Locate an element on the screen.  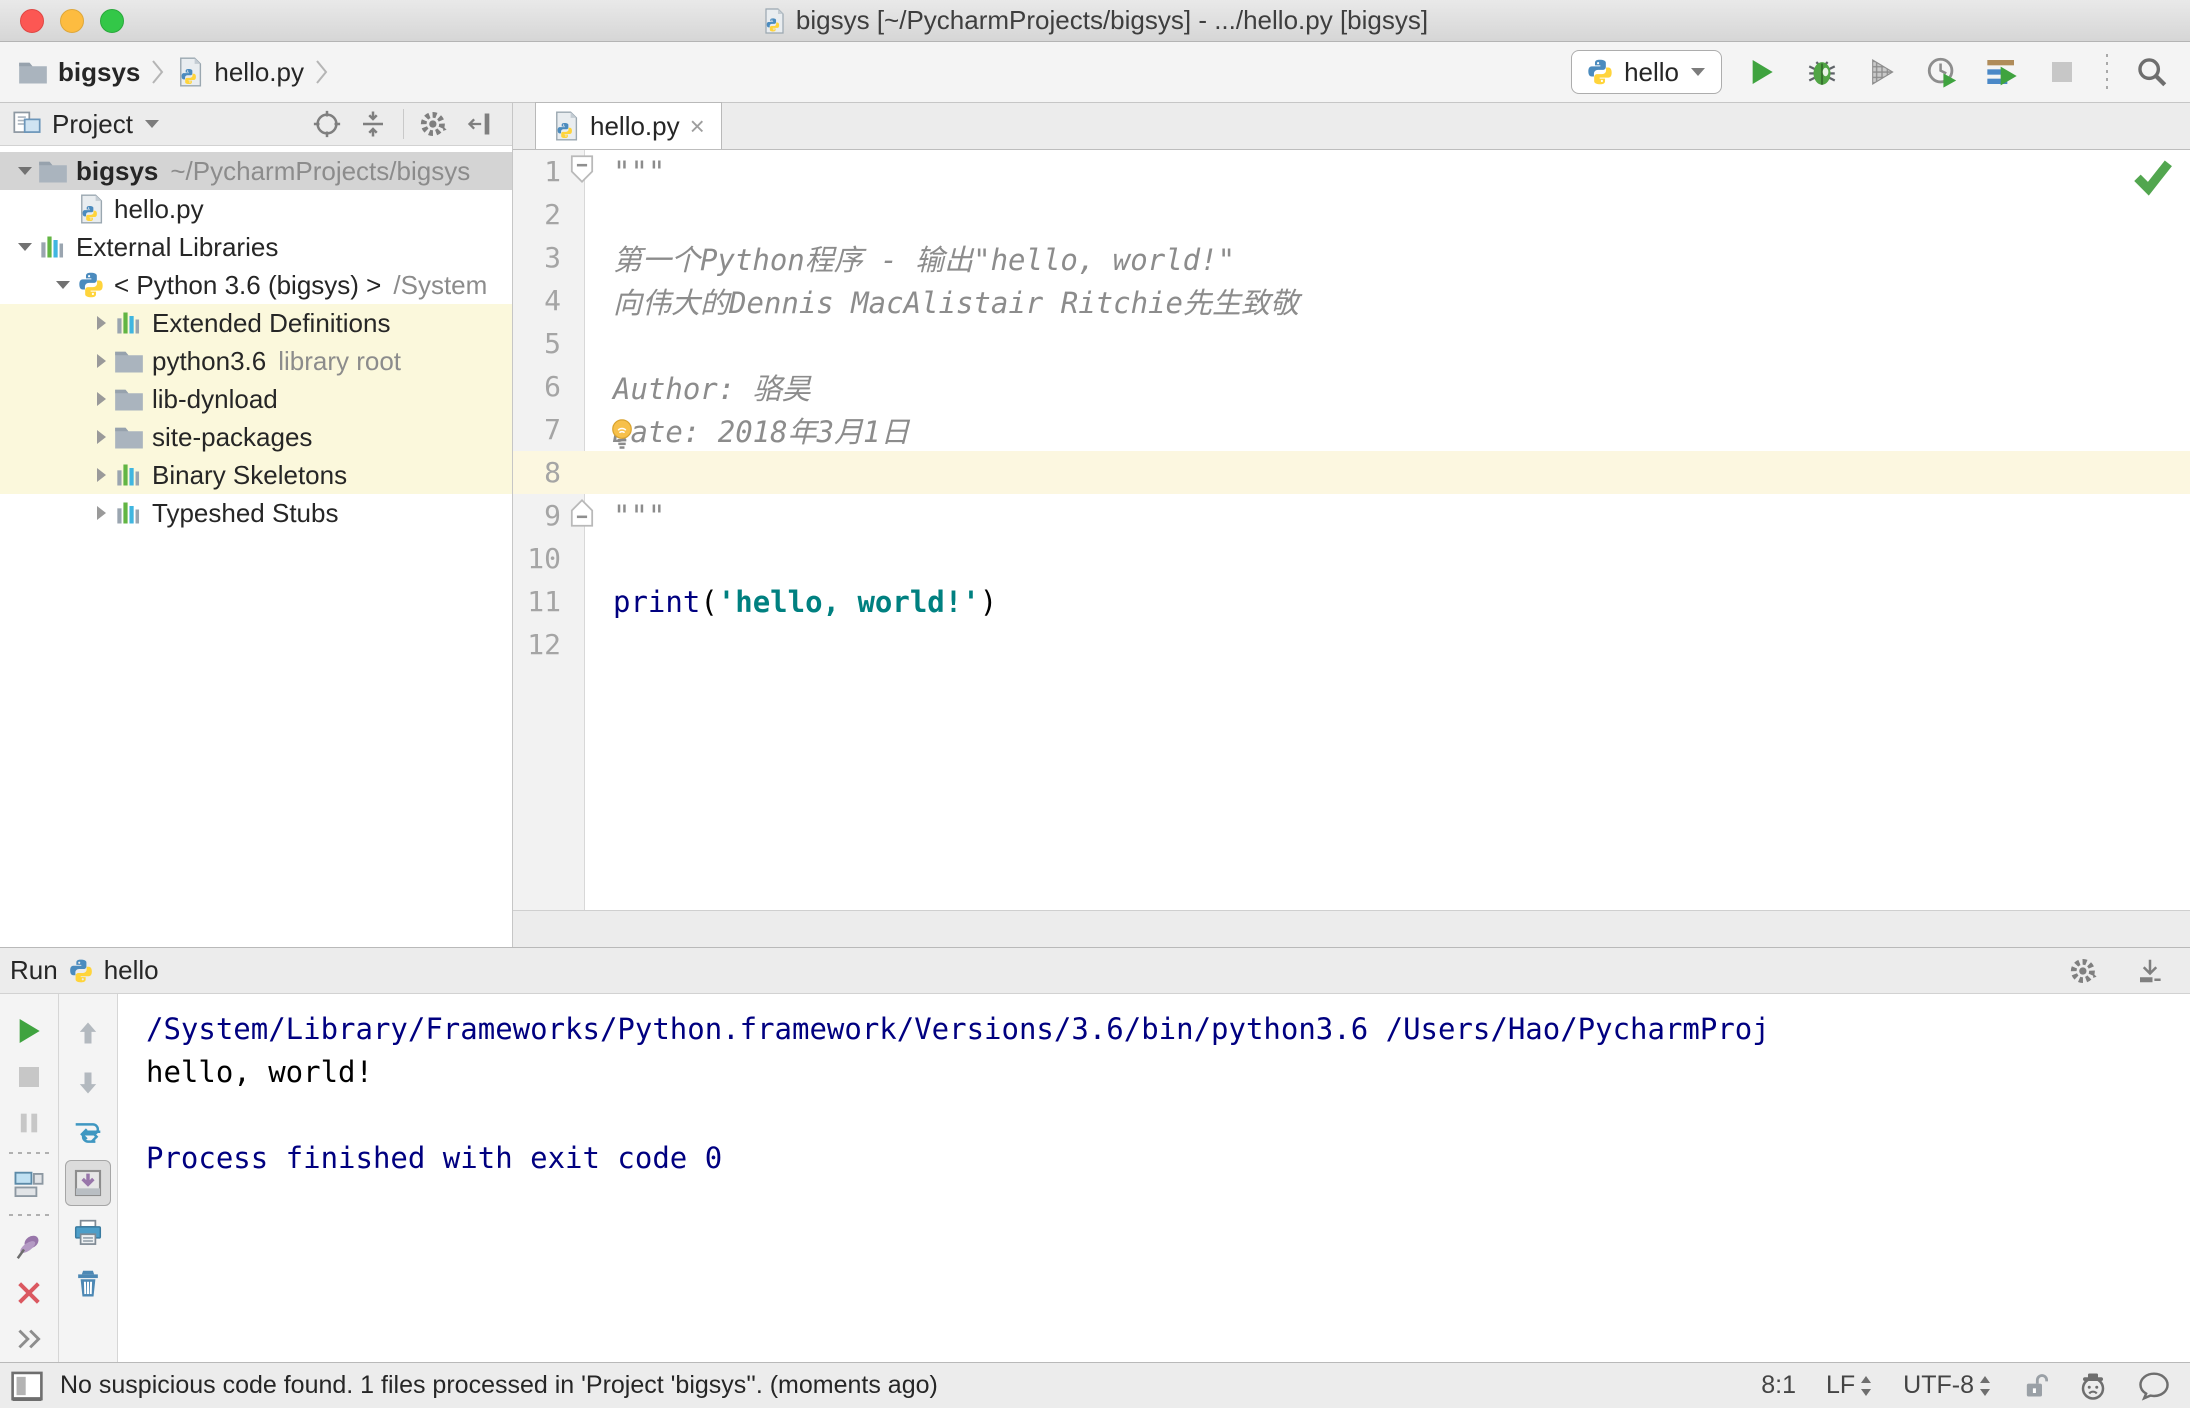
restore-layout-icon is located at coordinates (29, 1185).